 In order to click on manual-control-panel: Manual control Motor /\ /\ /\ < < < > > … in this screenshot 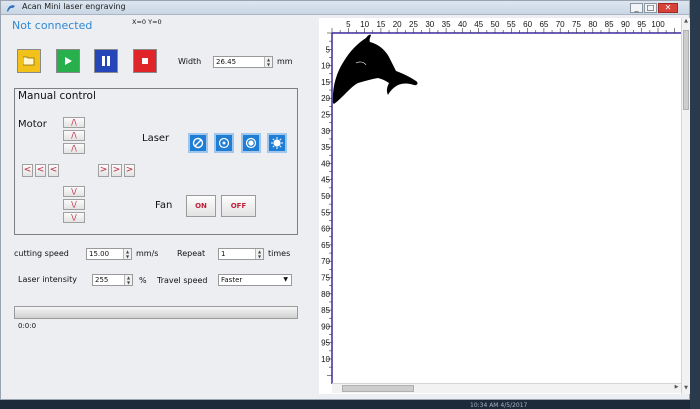, I will do `click(156, 161)`.